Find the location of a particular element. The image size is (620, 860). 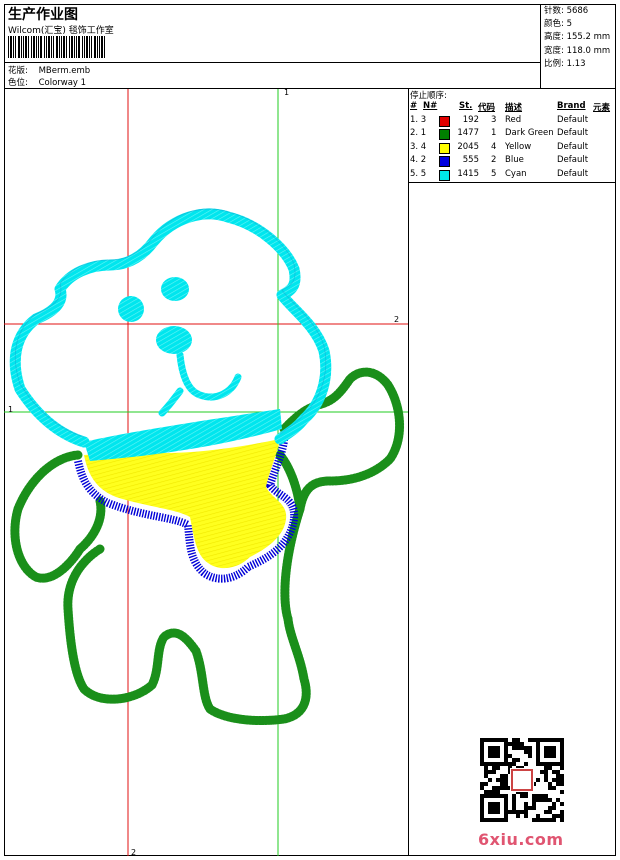

colorway-value: Colorway 1 is located at coordinates (62, 83).